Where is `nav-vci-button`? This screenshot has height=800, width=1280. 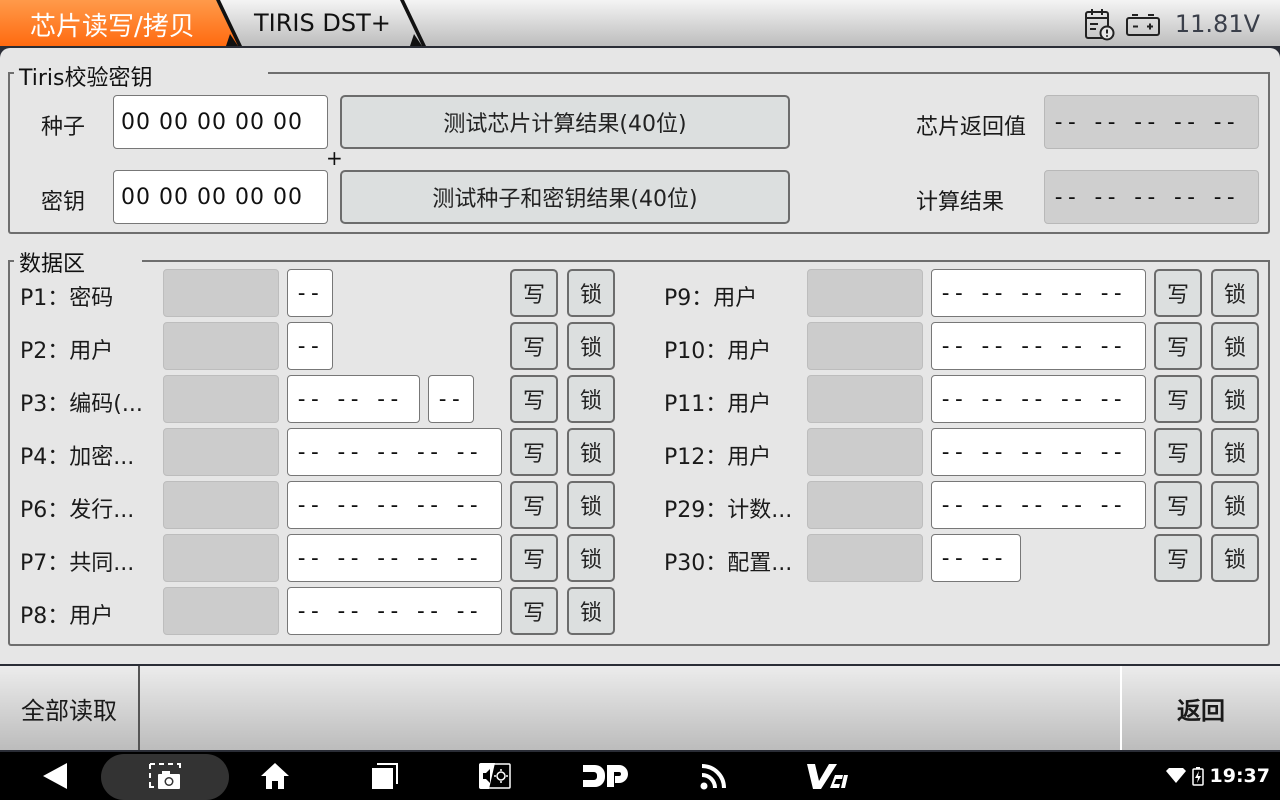
nav-vci-button is located at coordinates (826, 776).